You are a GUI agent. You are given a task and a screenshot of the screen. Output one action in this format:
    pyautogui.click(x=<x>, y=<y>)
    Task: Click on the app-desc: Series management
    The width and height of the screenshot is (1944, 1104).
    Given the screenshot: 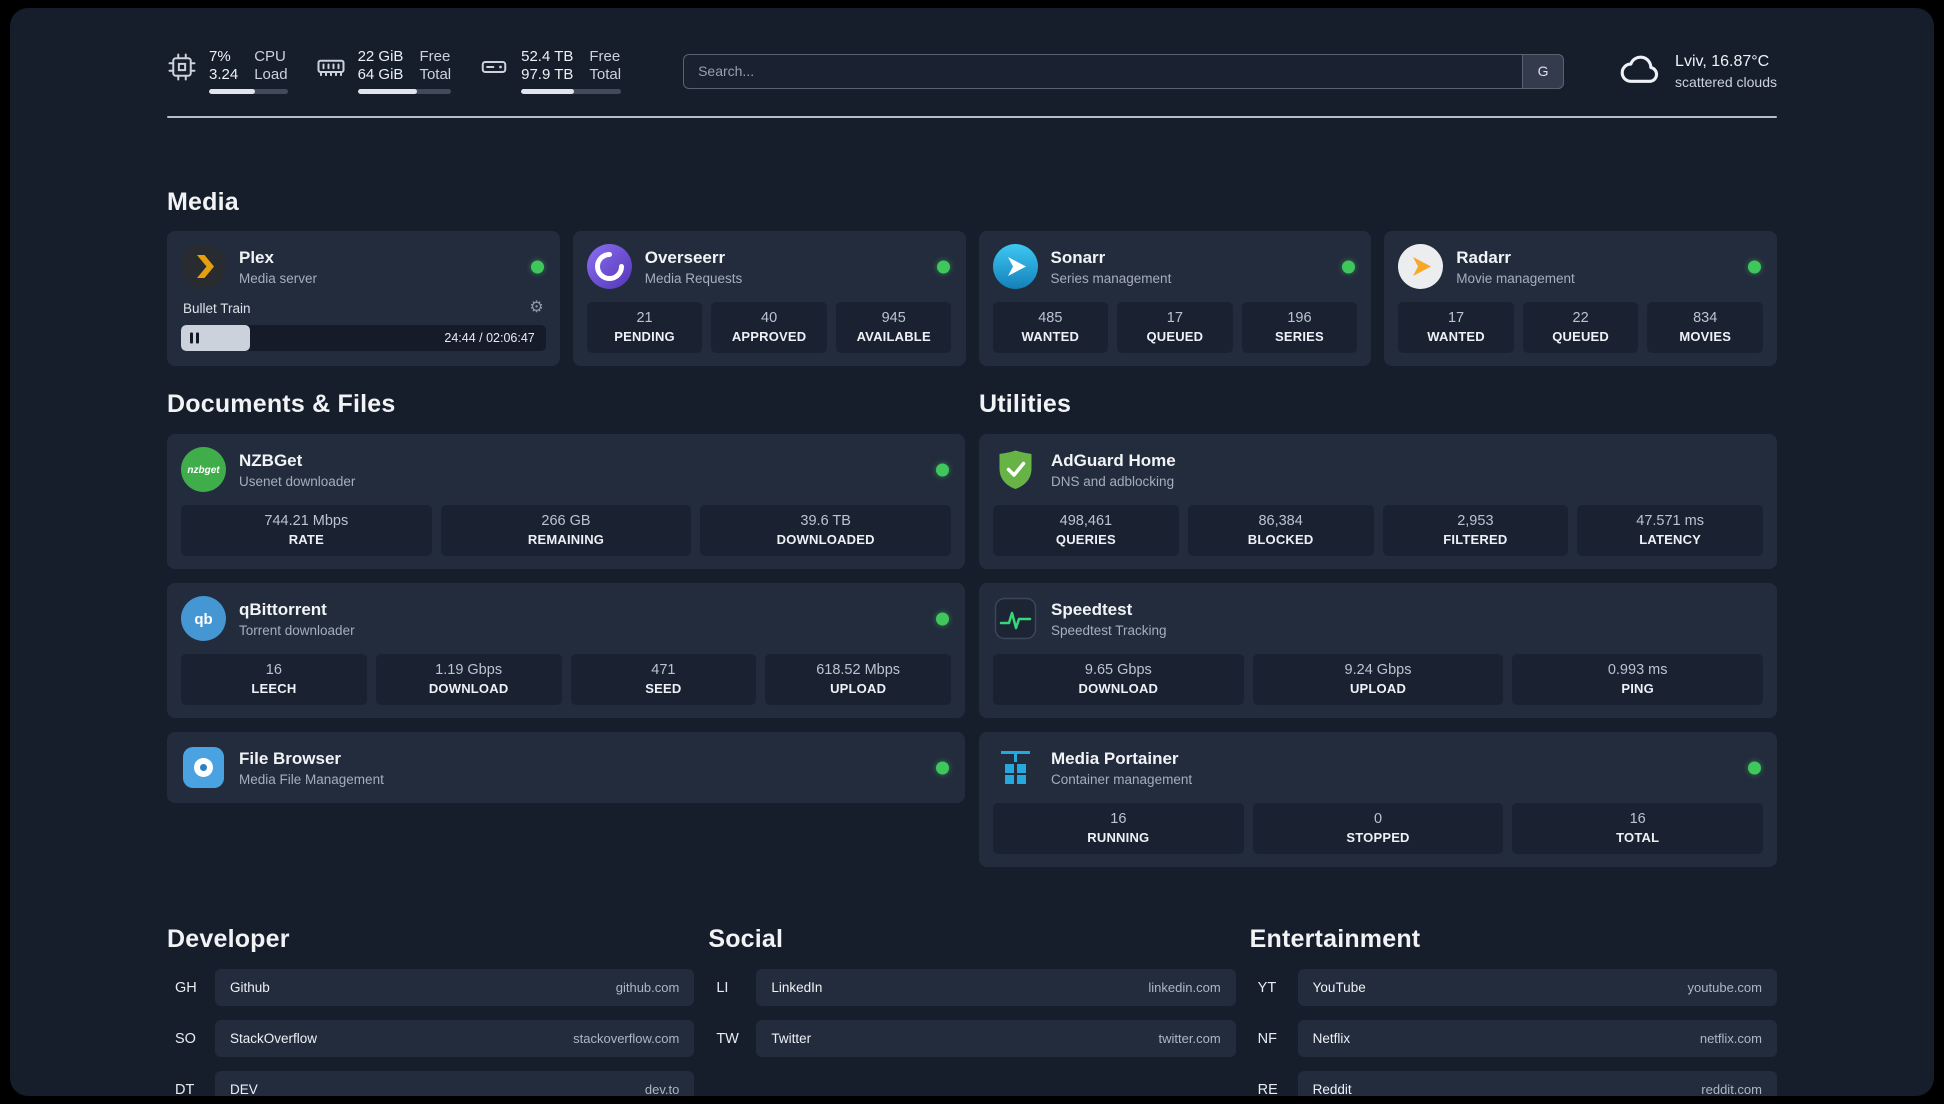 What is the action you would take?
    pyautogui.click(x=1111, y=278)
    